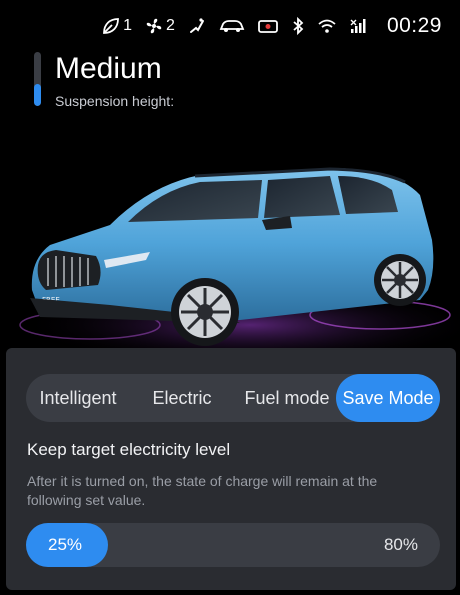 The image size is (460, 595). I want to click on clock: 00:29, so click(414, 25).